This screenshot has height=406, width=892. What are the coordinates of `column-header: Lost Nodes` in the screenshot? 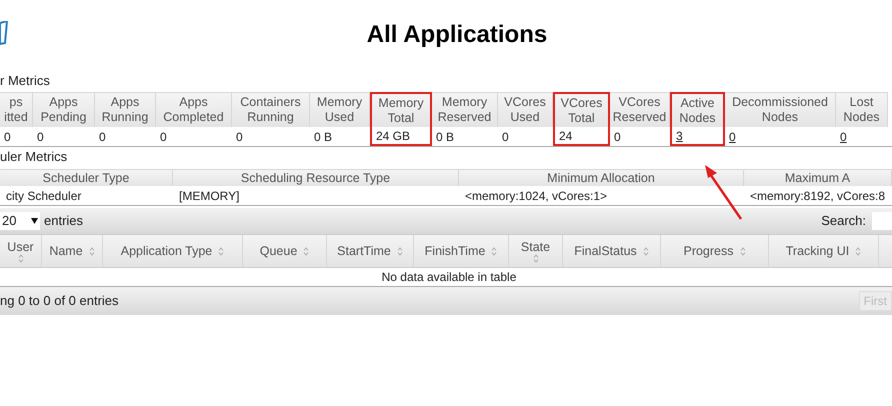 It's located at (862, 109).